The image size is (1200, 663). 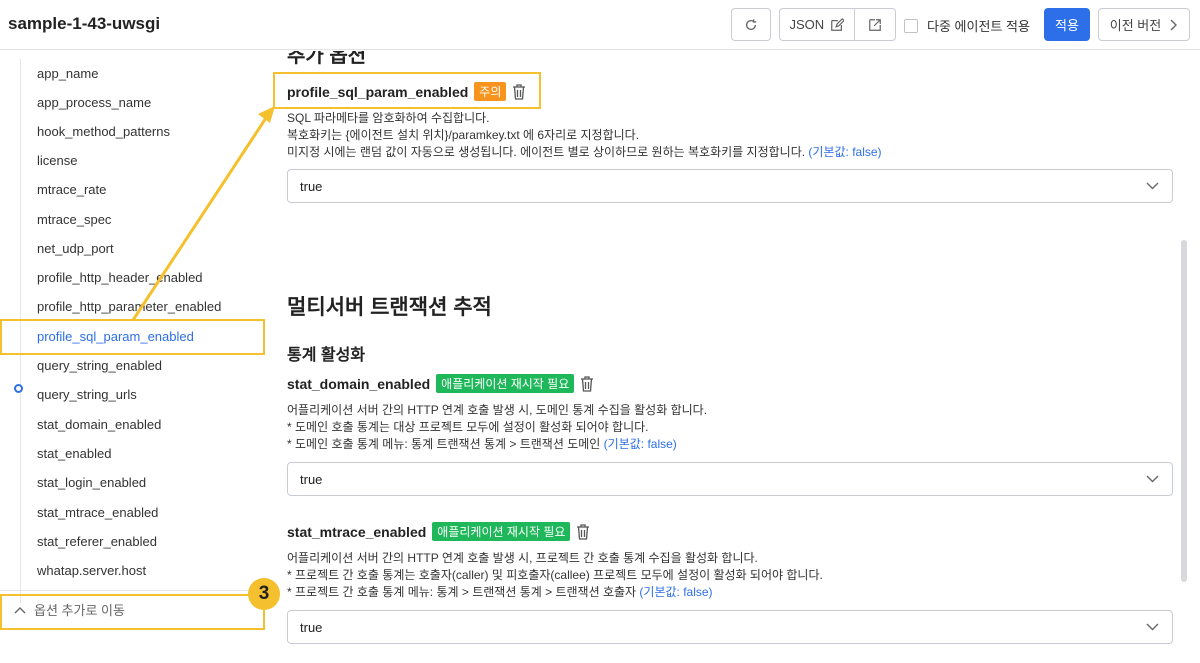 What do you see at coordinates (359, 383) in the screenshot?
I see `option-name: stat_domain_enabled` at bounding box center [359, 383].